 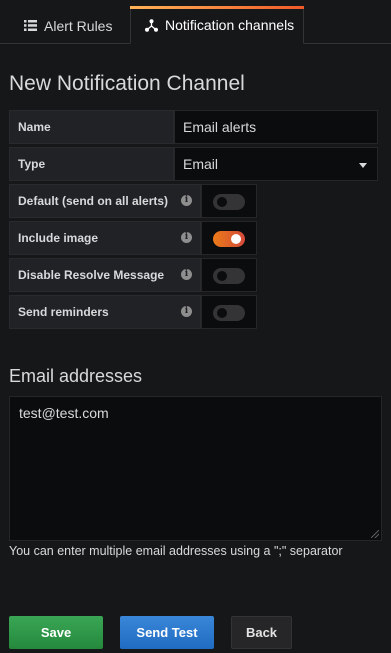 I want to click on name-row: Name Email alerts, so click(x=193, y=127).